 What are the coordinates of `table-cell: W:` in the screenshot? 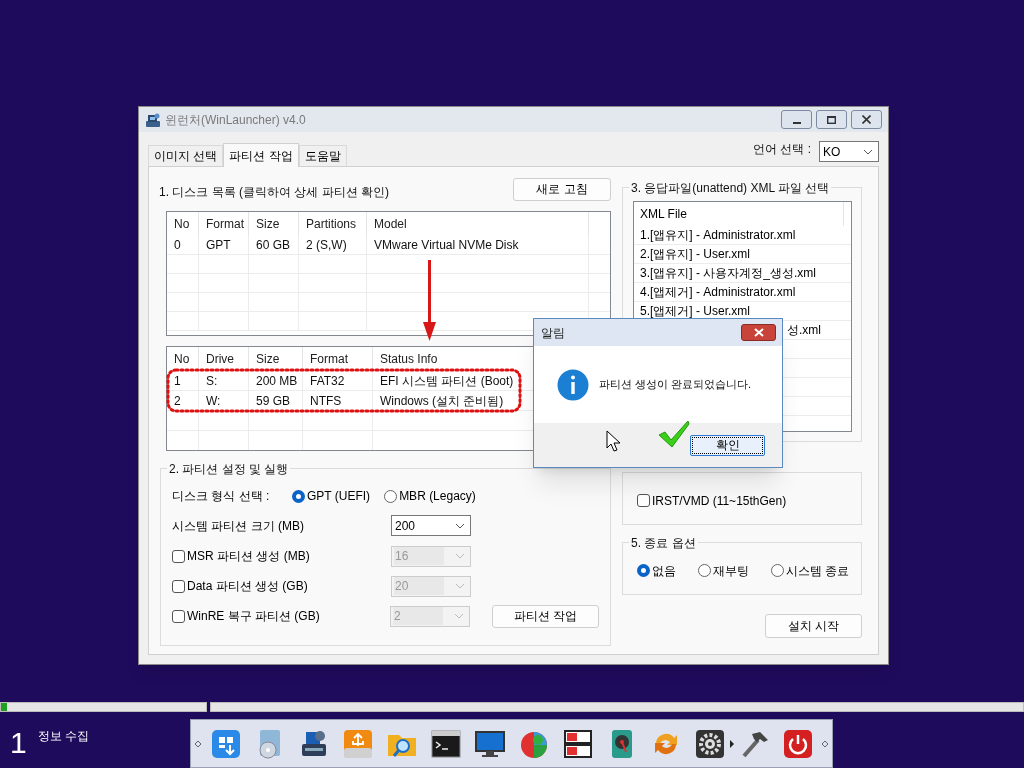 It's located at (224, 400).